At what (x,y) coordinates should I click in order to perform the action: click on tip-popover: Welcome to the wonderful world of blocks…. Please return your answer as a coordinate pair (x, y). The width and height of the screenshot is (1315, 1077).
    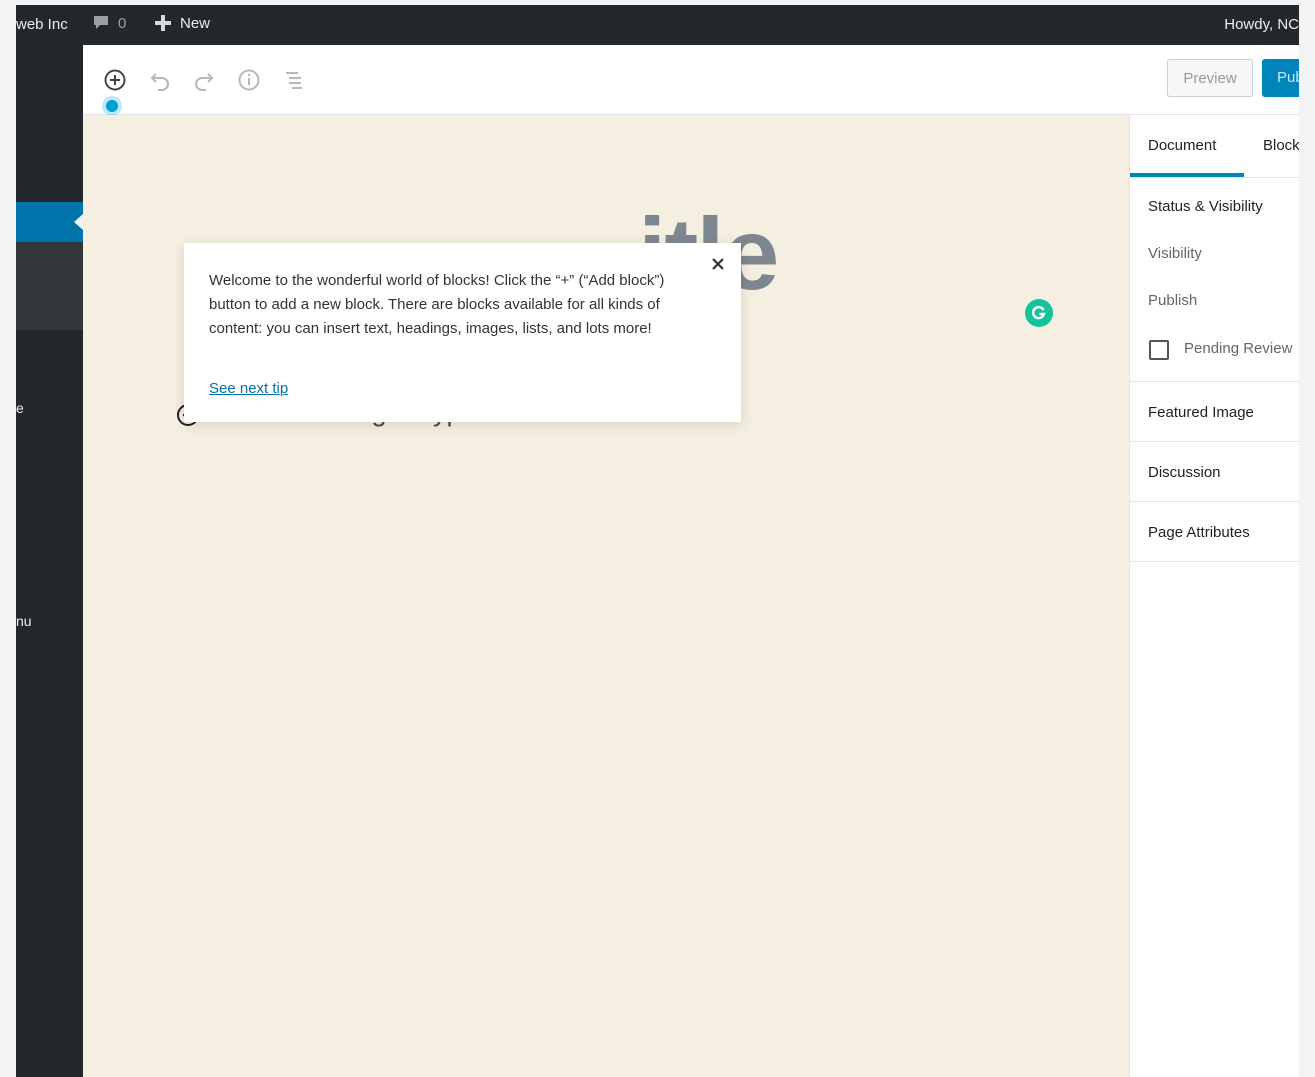
    Looking at the image, I should click on (462, 332).